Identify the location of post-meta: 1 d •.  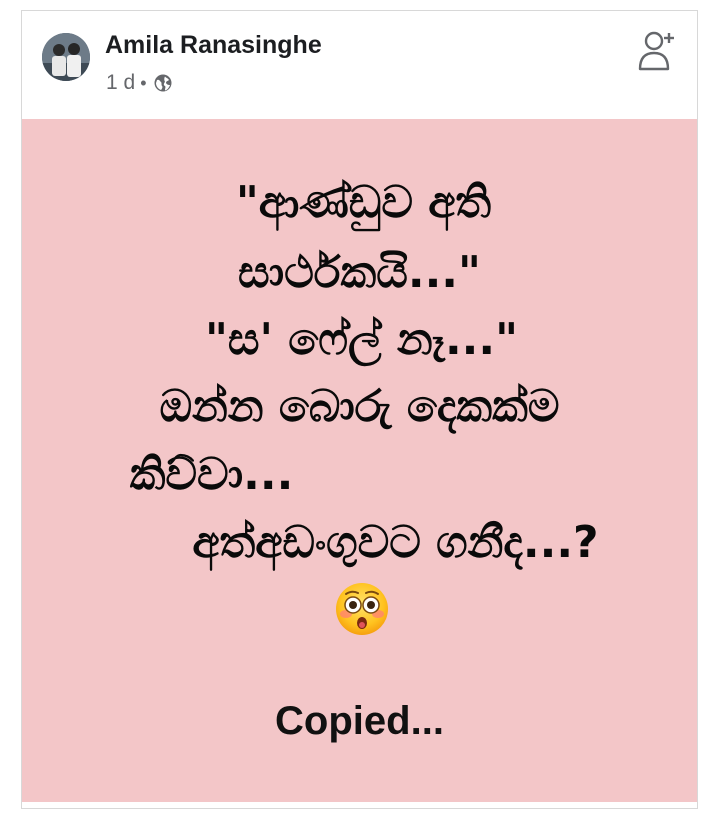
(139, 83).